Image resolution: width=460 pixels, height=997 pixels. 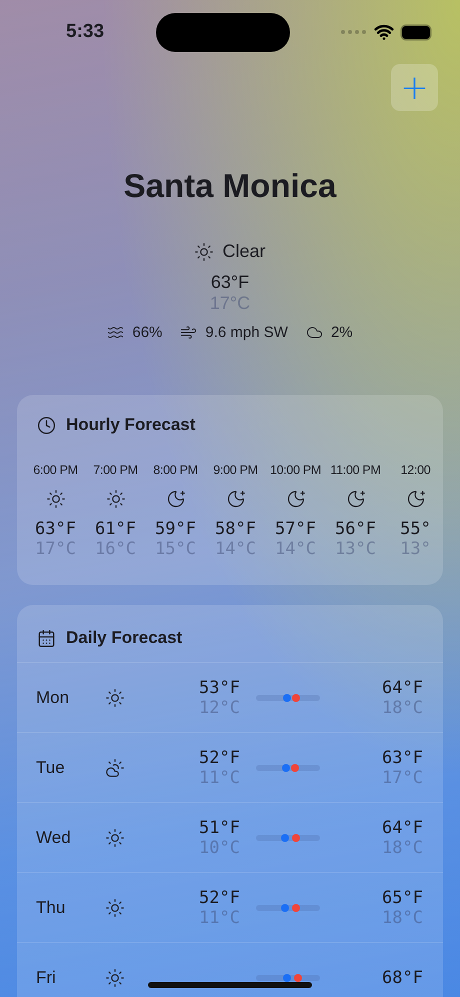 What do you see at coordinates (244, 251) in the screenshot?
I see `condition-text: Clear` at bounding box center [244, 251].